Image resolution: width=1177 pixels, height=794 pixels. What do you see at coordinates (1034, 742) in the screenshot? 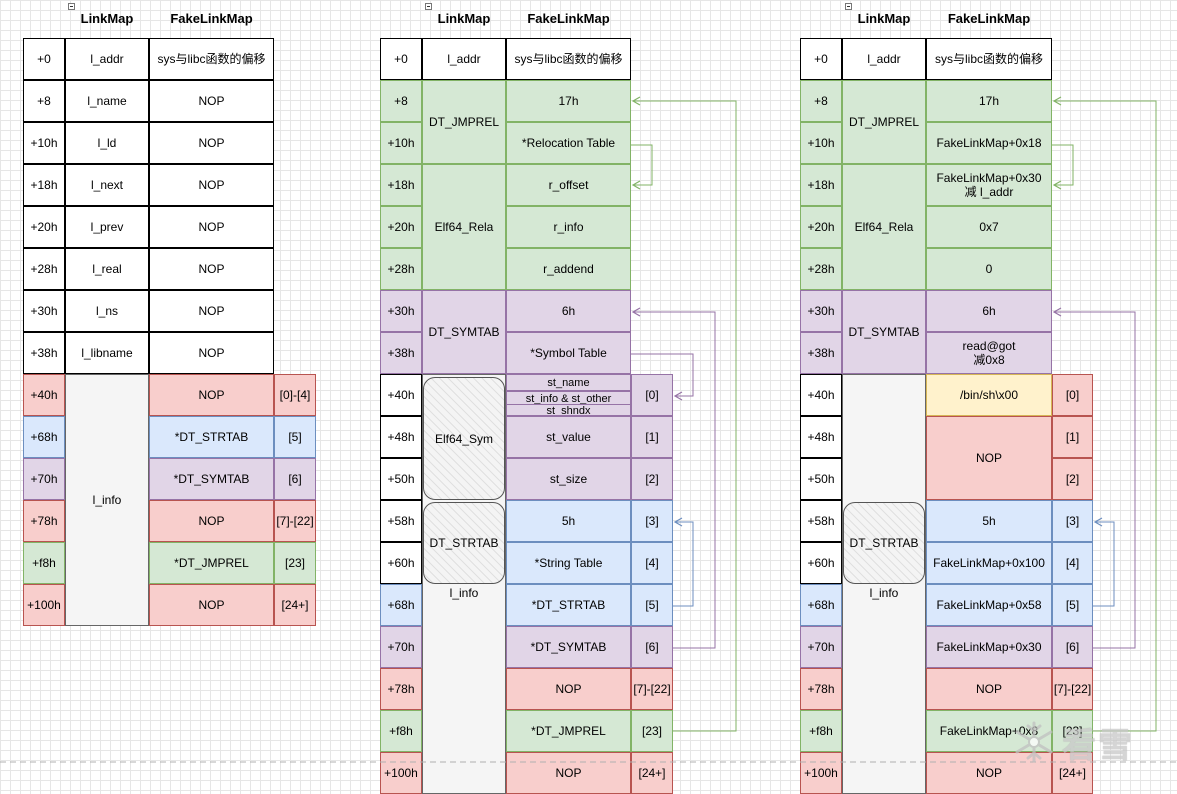
I see `snowflake-icon` at bounding box center [1034, 742].